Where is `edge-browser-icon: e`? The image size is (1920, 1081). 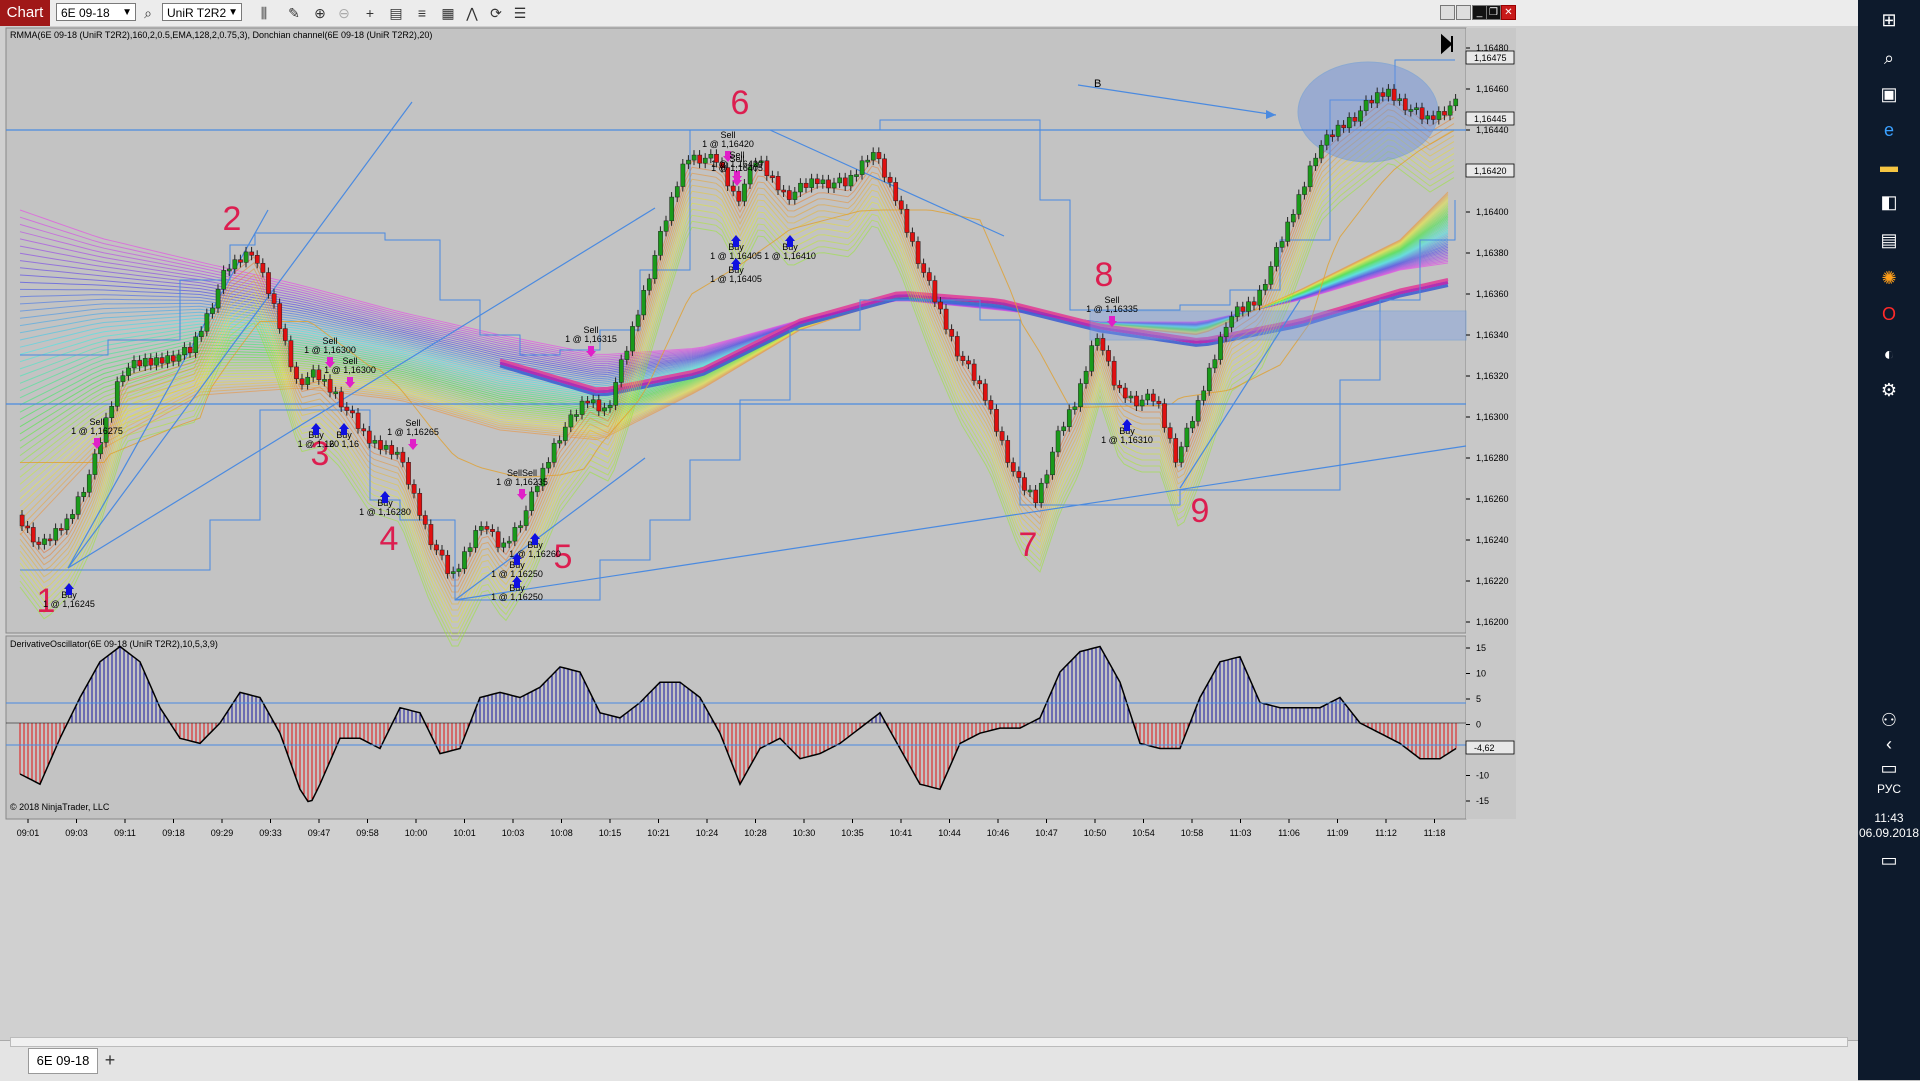 edge-browser-icon: e is located at coordinates (1889, 130).